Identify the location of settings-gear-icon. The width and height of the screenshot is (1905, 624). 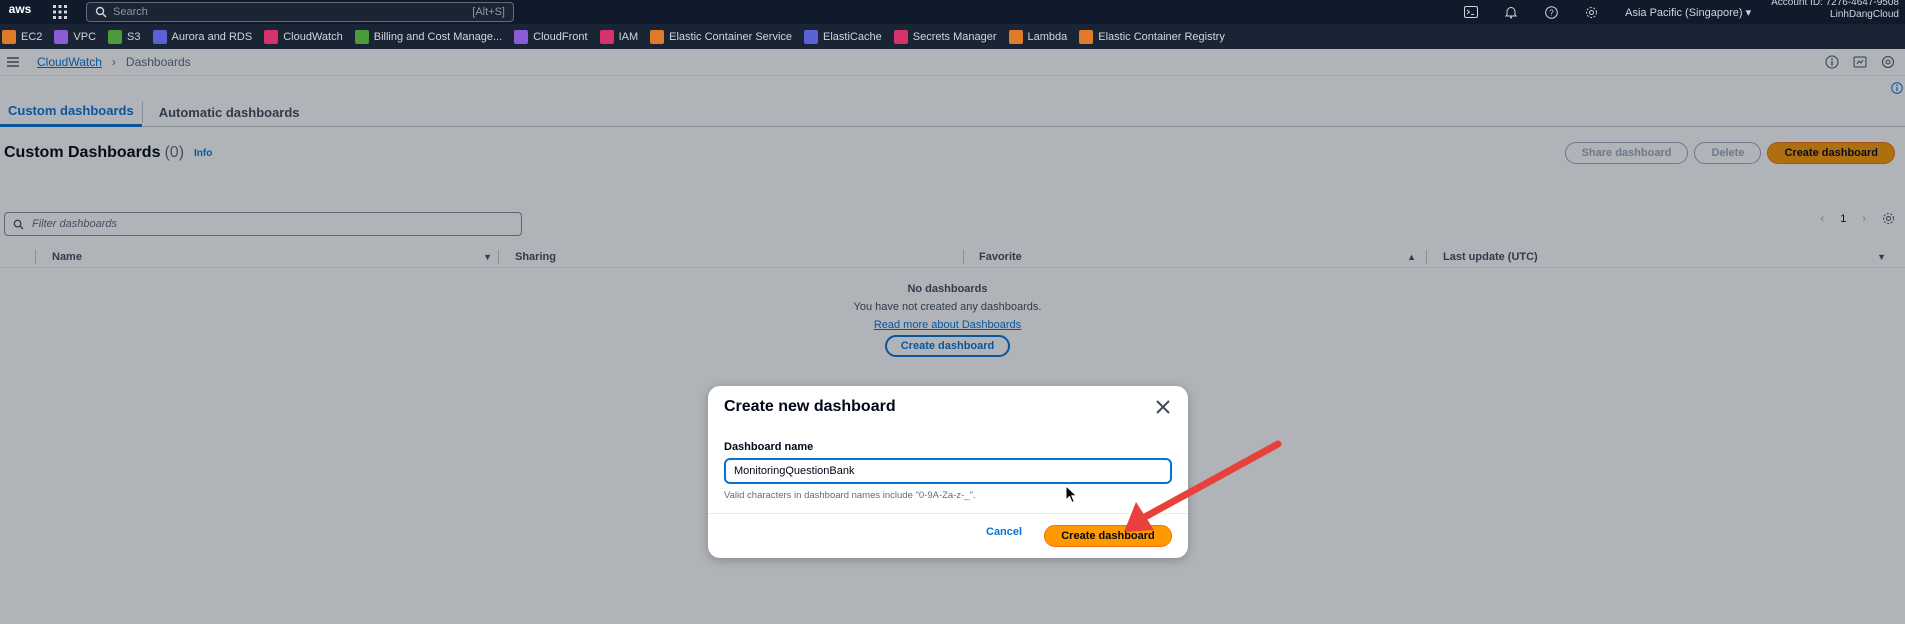
(1591, 12).